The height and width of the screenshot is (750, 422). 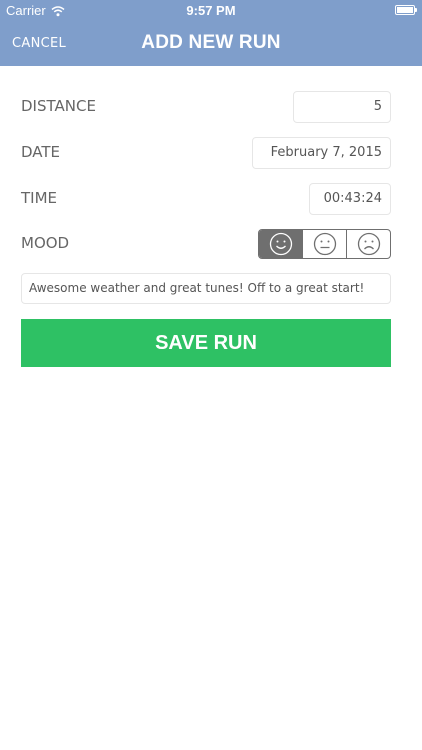 What do you see at coordinates (41, 152) in the screenshot?
I see `date-label: DATE` at bounding box center [41, 152].